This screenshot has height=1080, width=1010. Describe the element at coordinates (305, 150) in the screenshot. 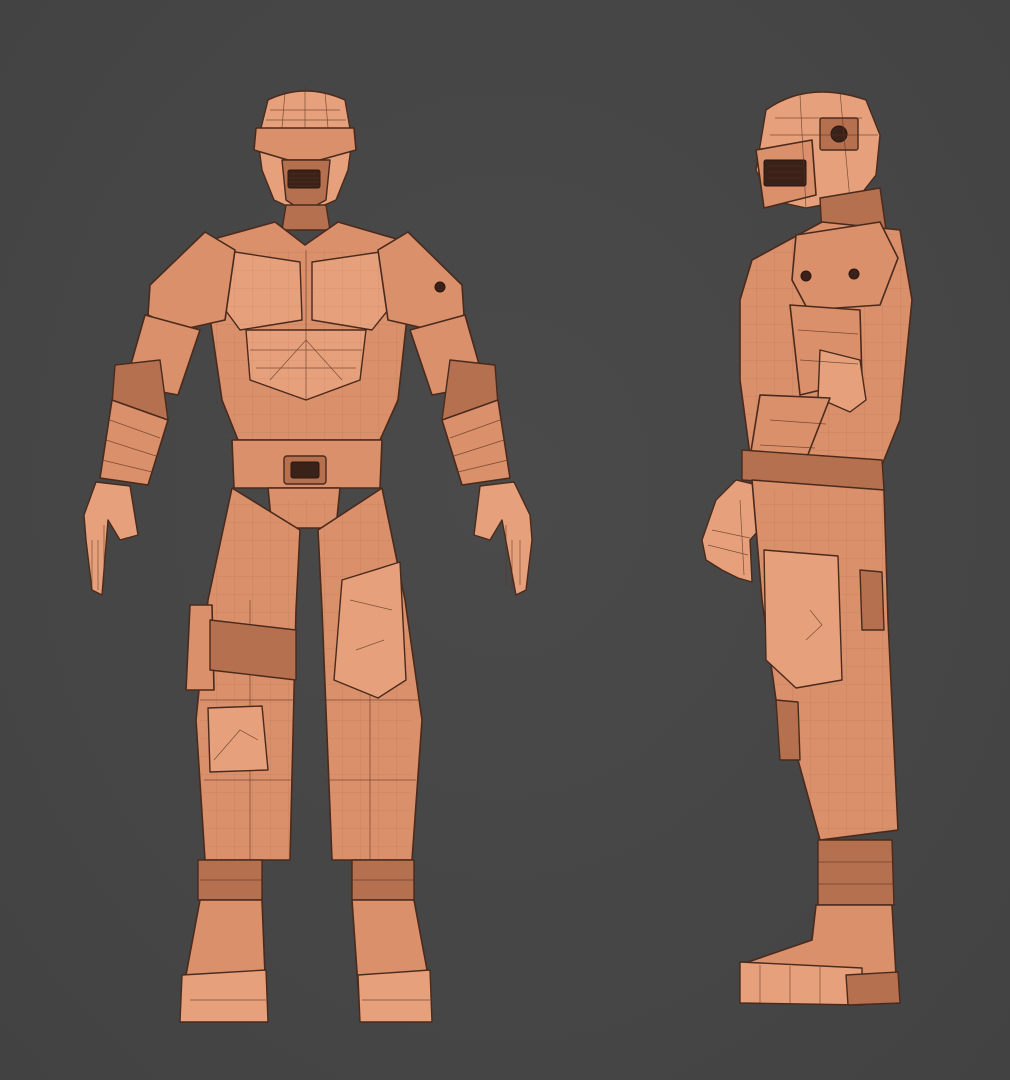

I see `helmet-front` at that location.